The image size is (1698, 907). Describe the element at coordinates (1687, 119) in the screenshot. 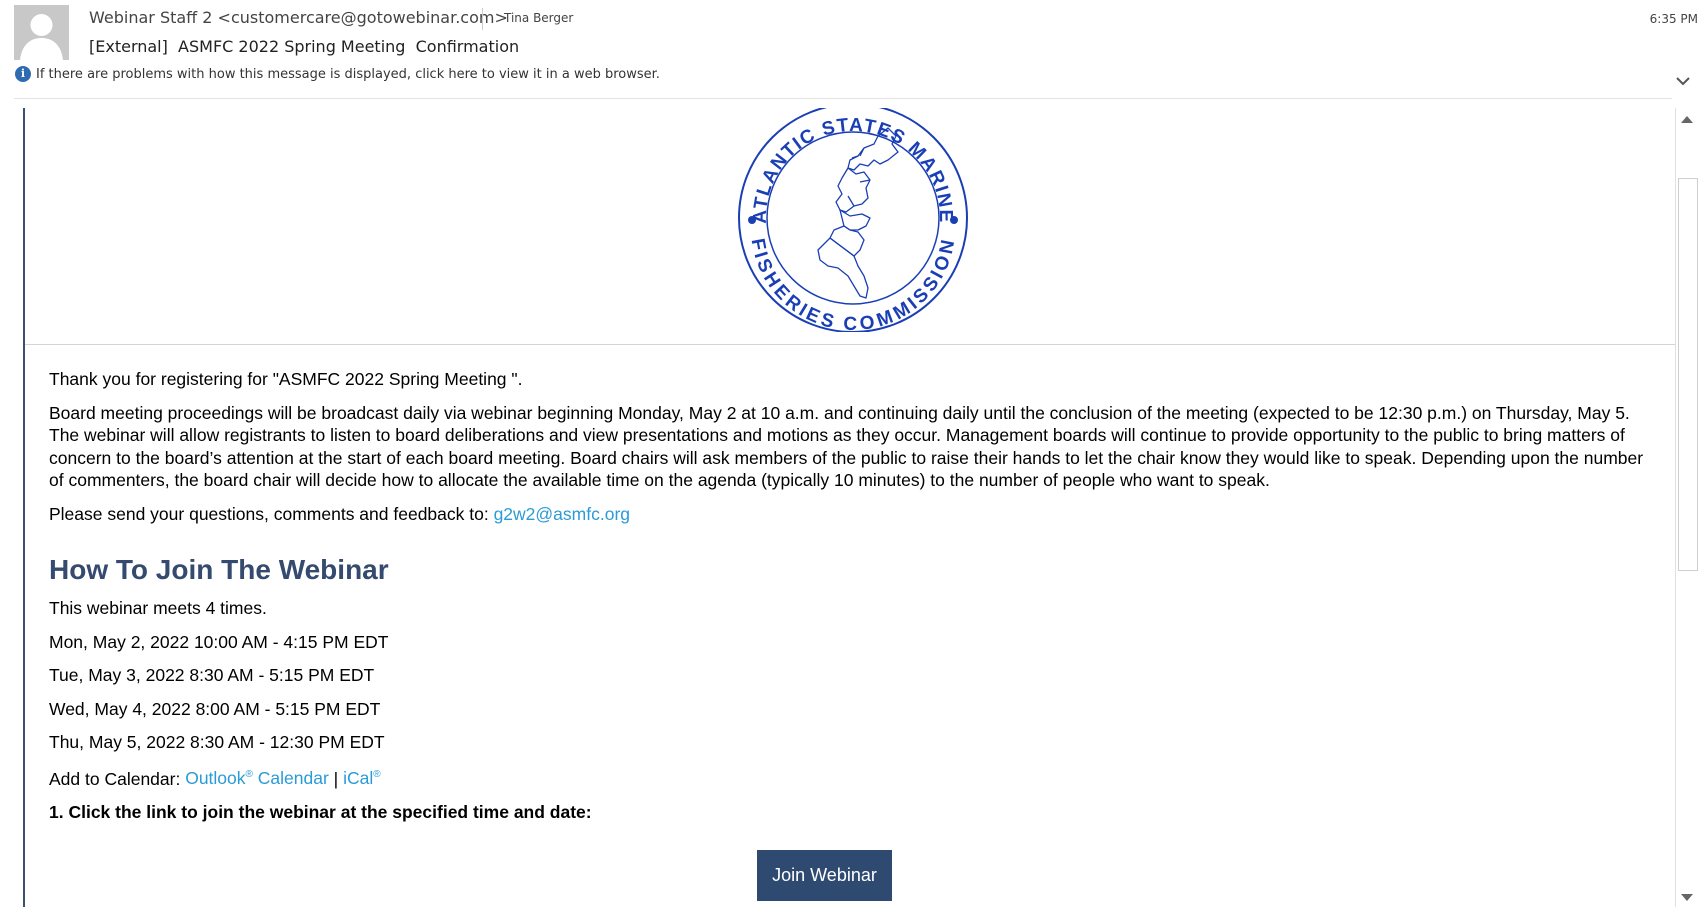

I see `scroll-up-arrow-icon` at that location.